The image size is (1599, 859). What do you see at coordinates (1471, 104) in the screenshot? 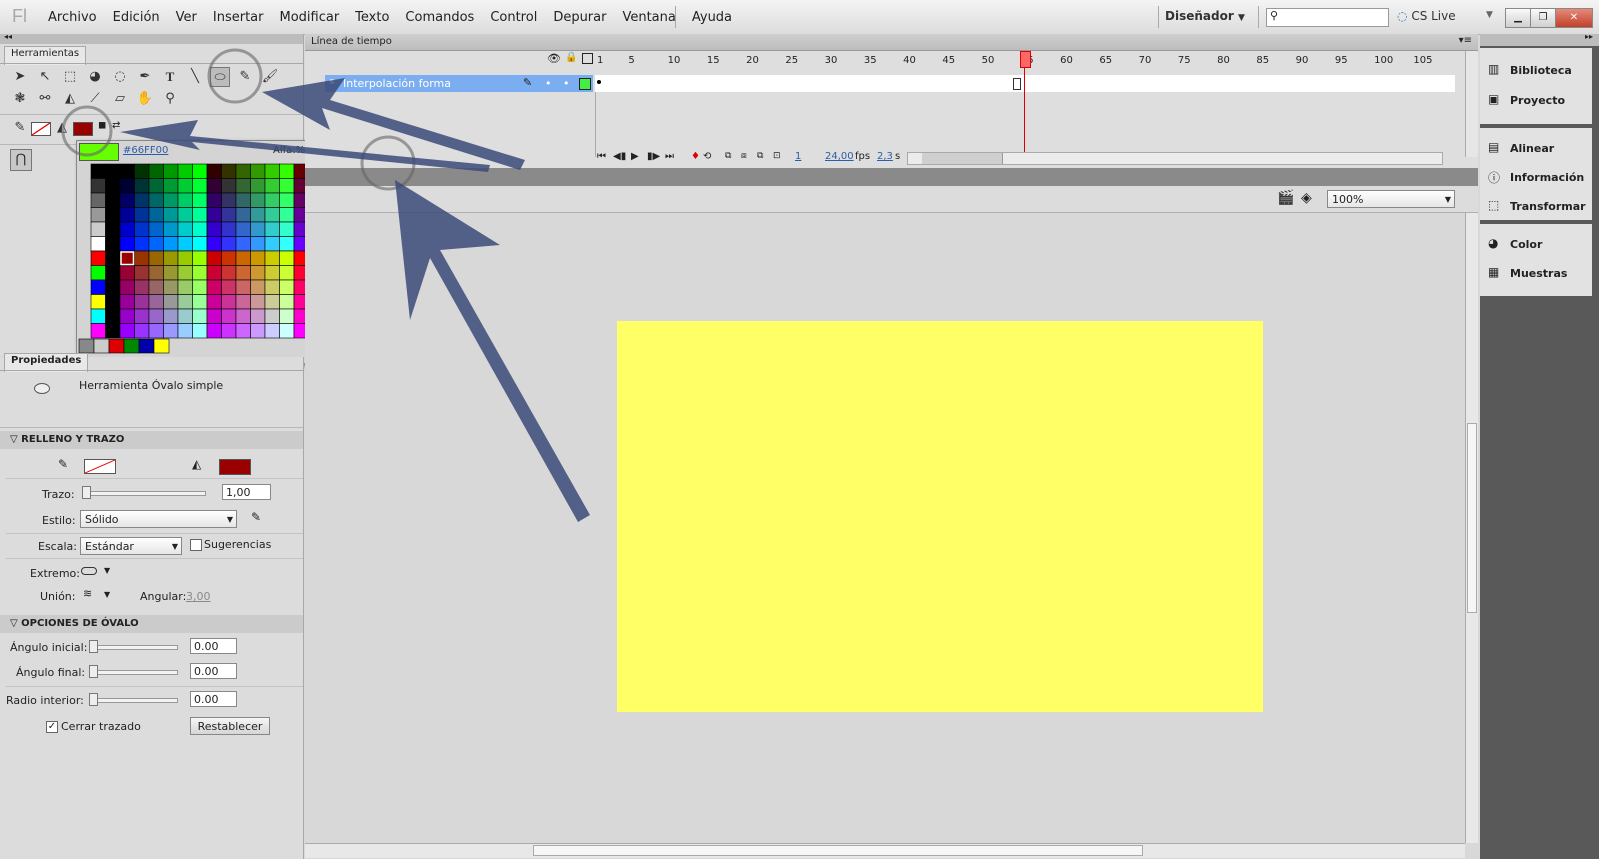
I see `timeline-vscrollbar` at bounding box center [1471, 104].